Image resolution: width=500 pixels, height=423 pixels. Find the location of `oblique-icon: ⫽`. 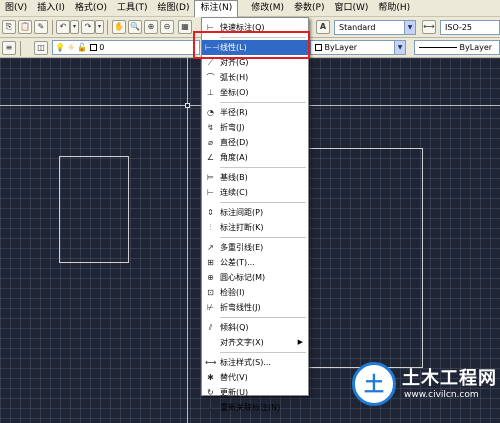

oblique-icon: ⫽ is located at coordinates (210, 327).